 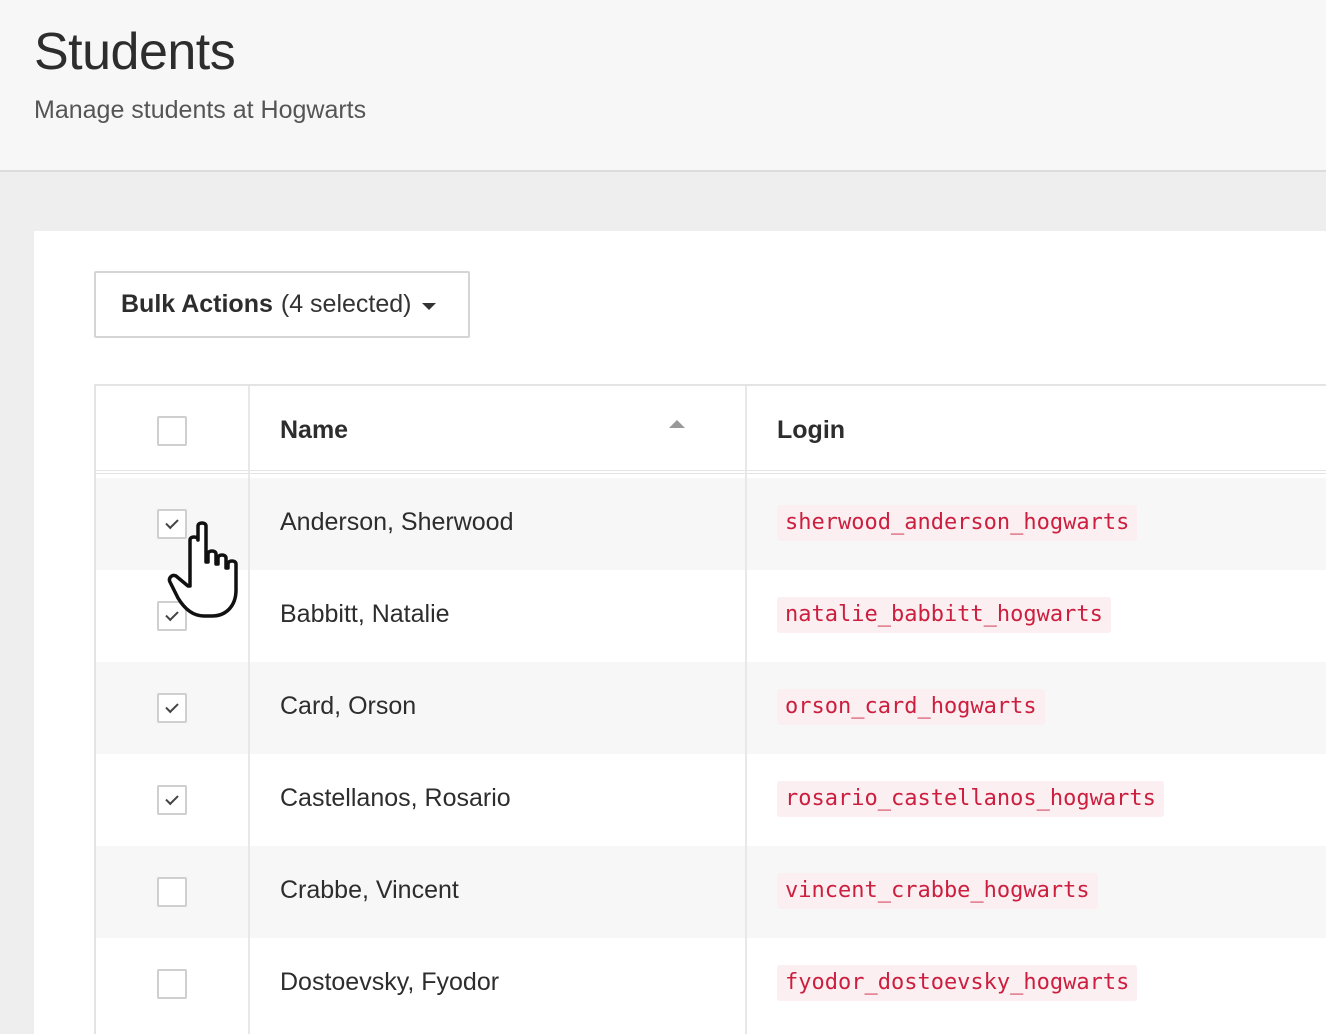 I want to click on bulk-actions-label: Bulk Actions, so click(x=197, y=304).